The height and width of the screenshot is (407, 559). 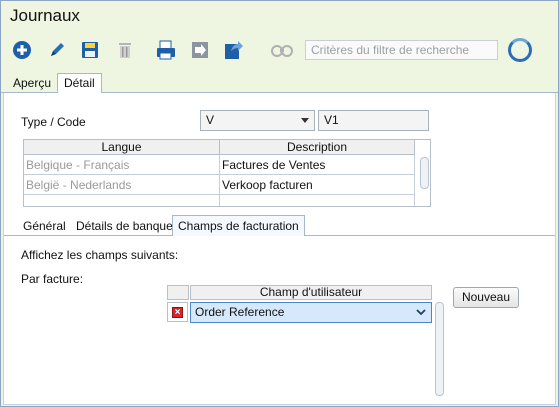 What do you see at coordinates (234, 50) in the screenshot?
I see `export-icon` at bounding box center [234, 50].